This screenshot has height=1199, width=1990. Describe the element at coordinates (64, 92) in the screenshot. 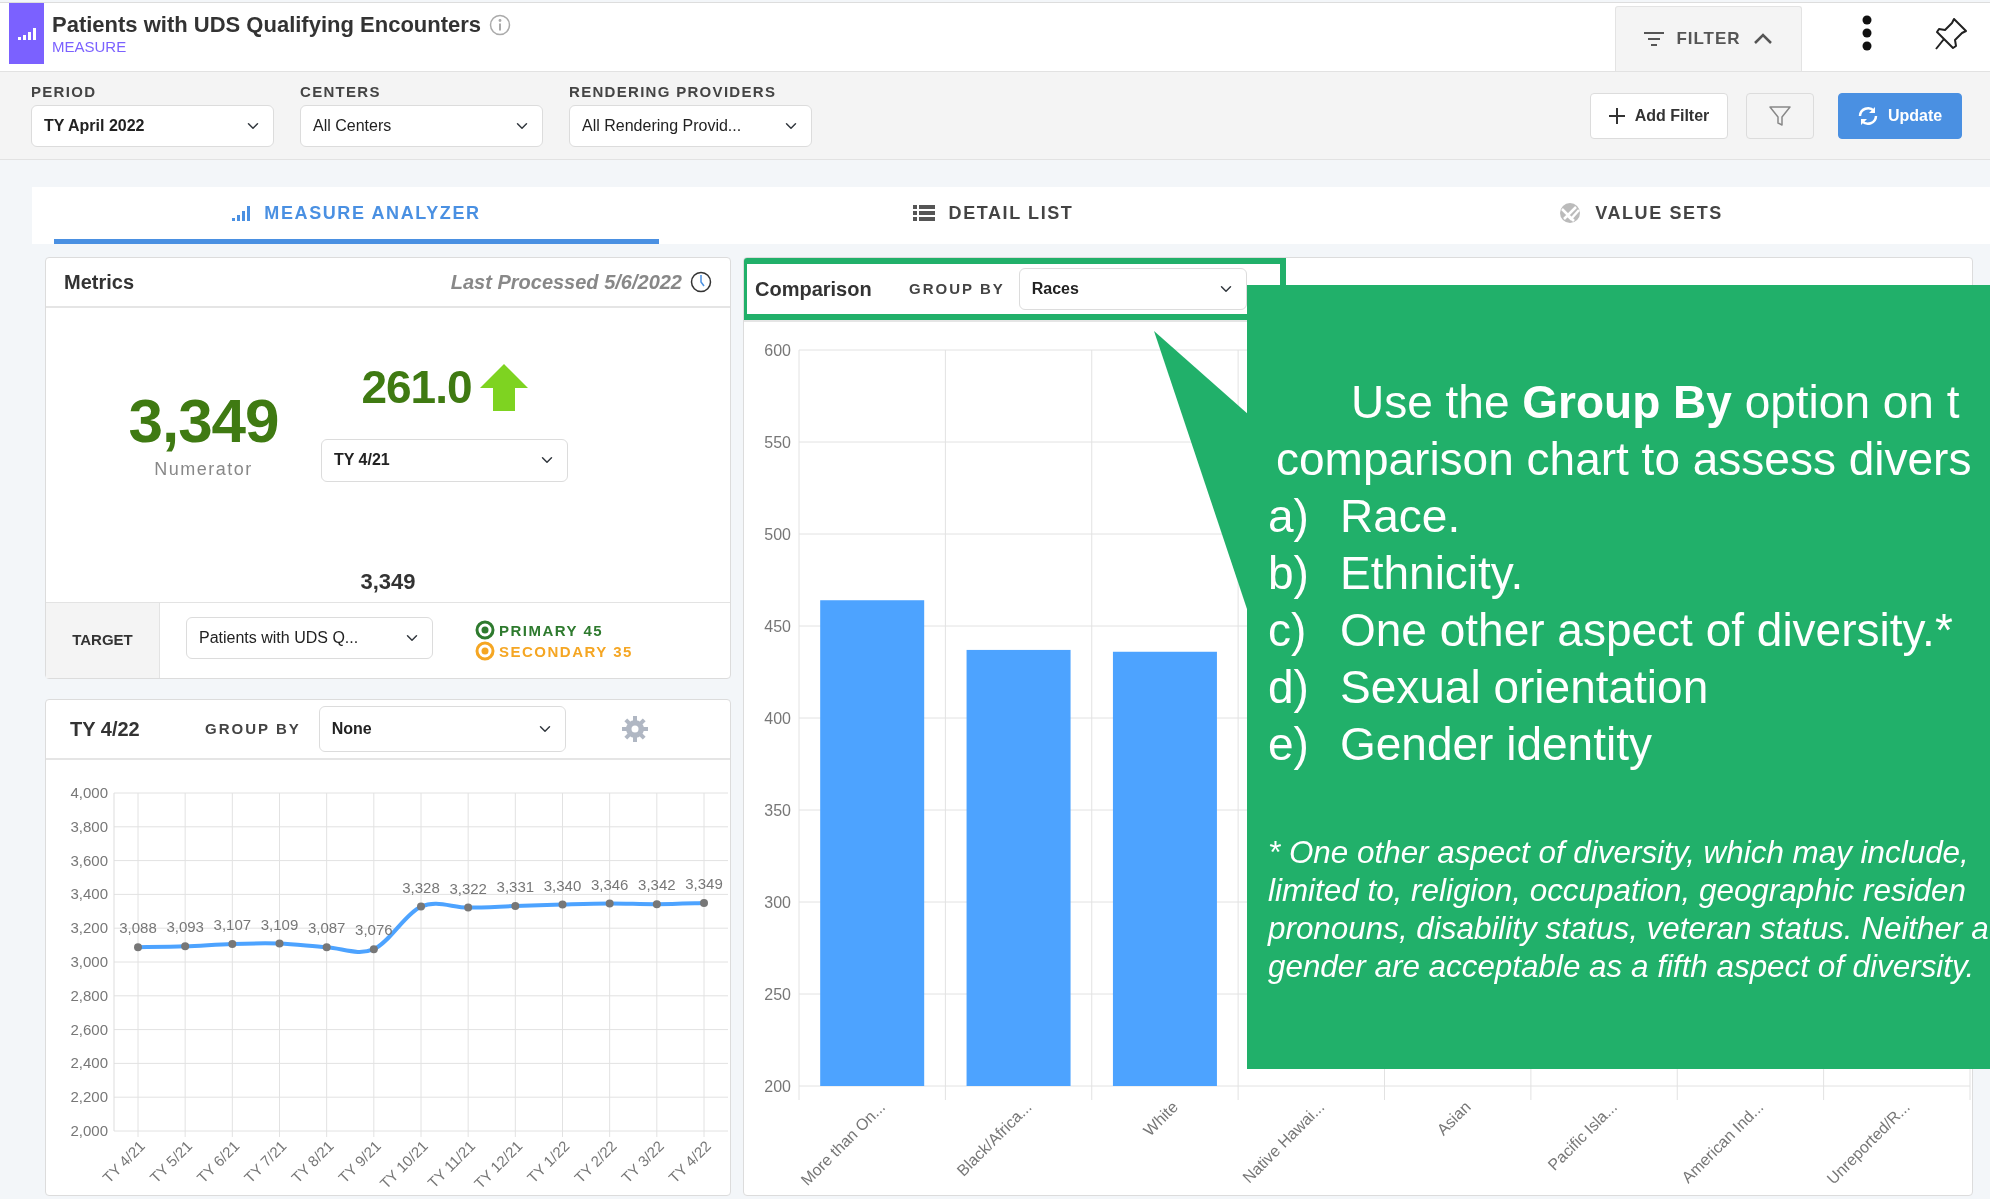

I see `field-label: PERIOD` at that location.